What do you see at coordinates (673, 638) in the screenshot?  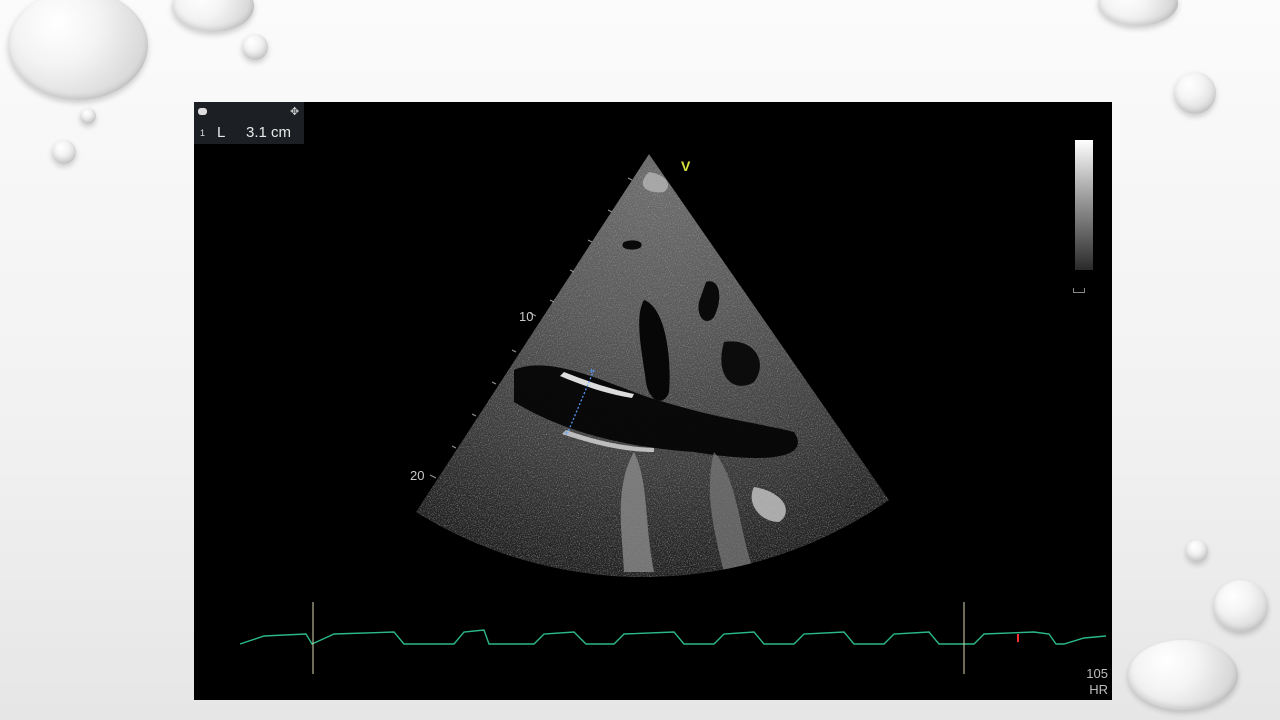 I see `ecg-trace` at bounding box center [673, 638].